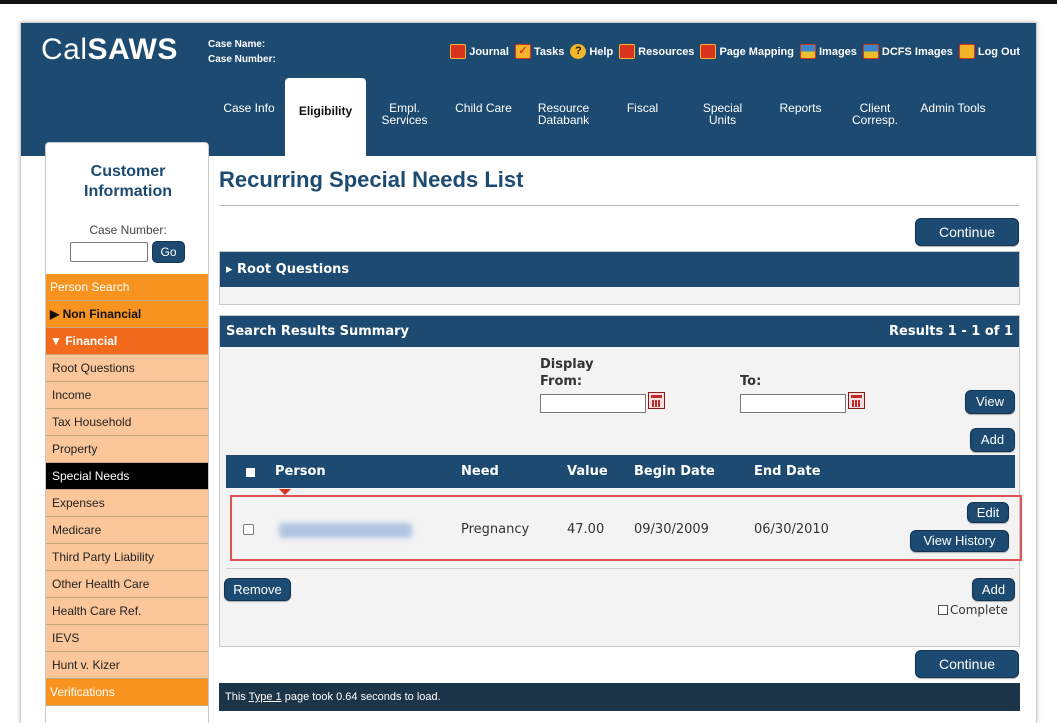 The image size is (1057, 723). I want to click on sidebar-item-non-financial: ▶ Non Financial, so click(127, 314).